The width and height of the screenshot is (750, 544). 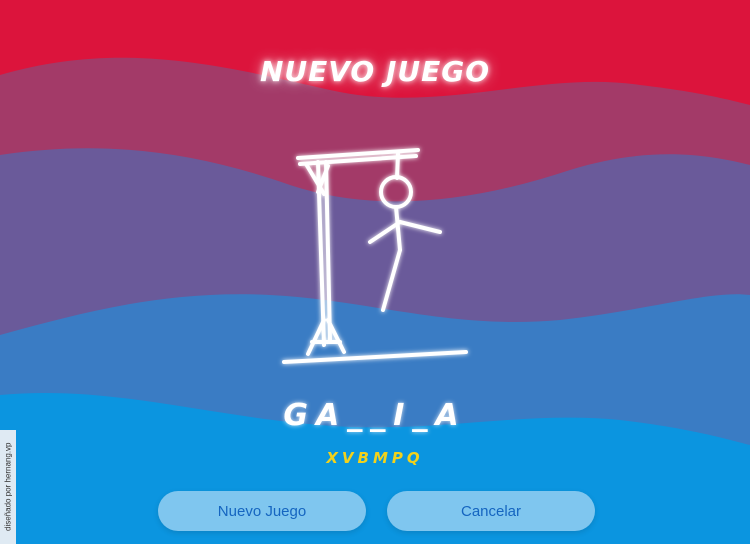 I want to click on page-title: NUEVO JUEGO, so click(x=375, y=71).